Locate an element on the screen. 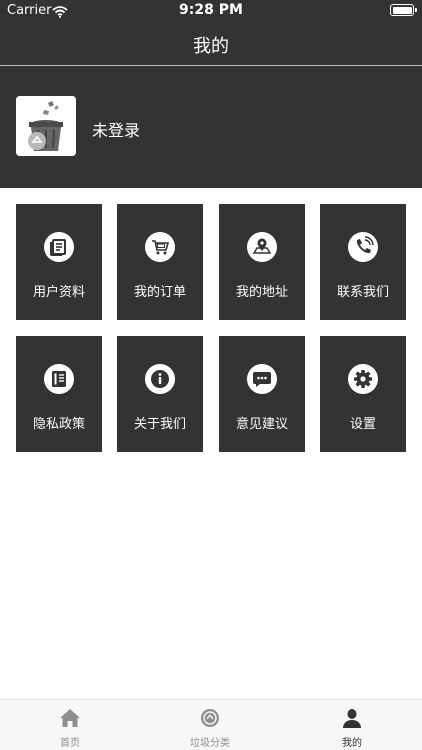 This screenshot has width=422, height=750. cart-icon is located at coordinates (160, 247).